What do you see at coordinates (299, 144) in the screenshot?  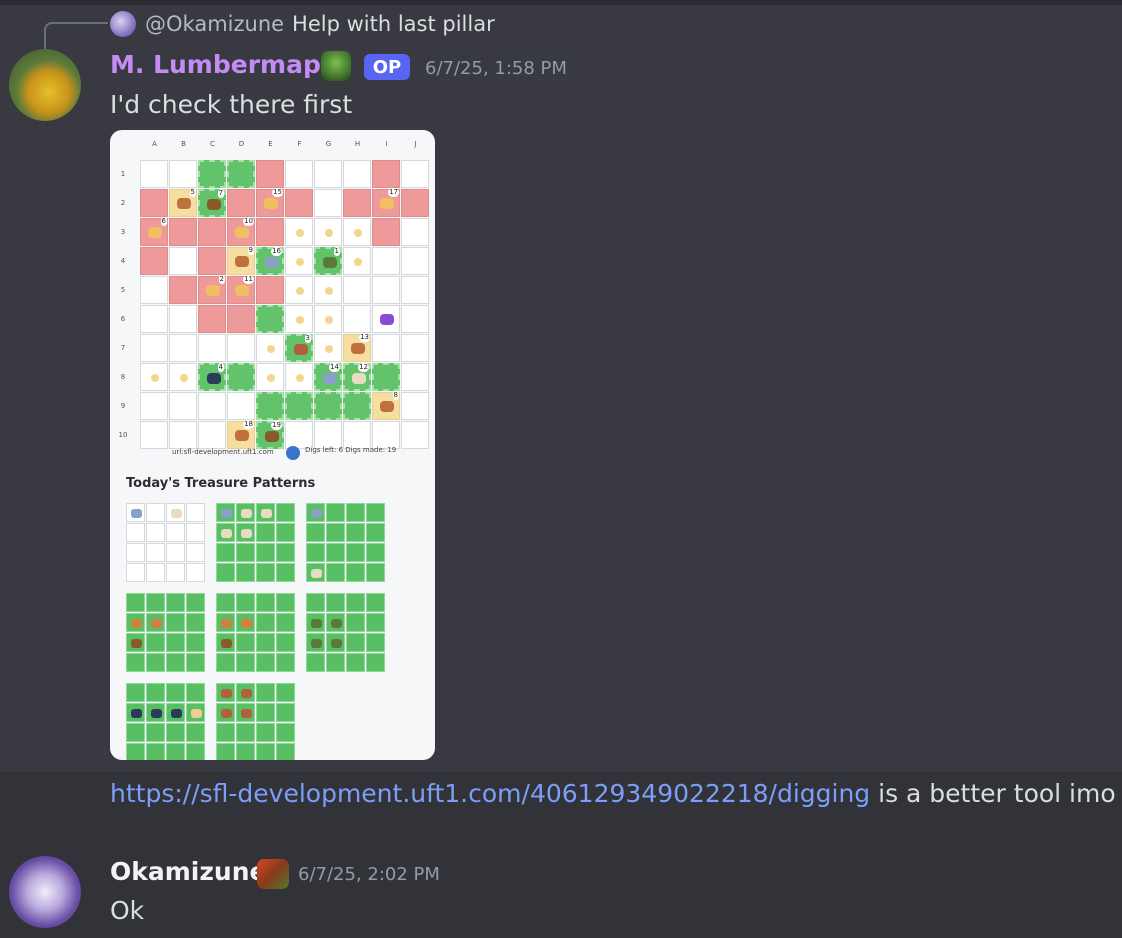 I see `column-header: F` at bounding box center [299, 144].